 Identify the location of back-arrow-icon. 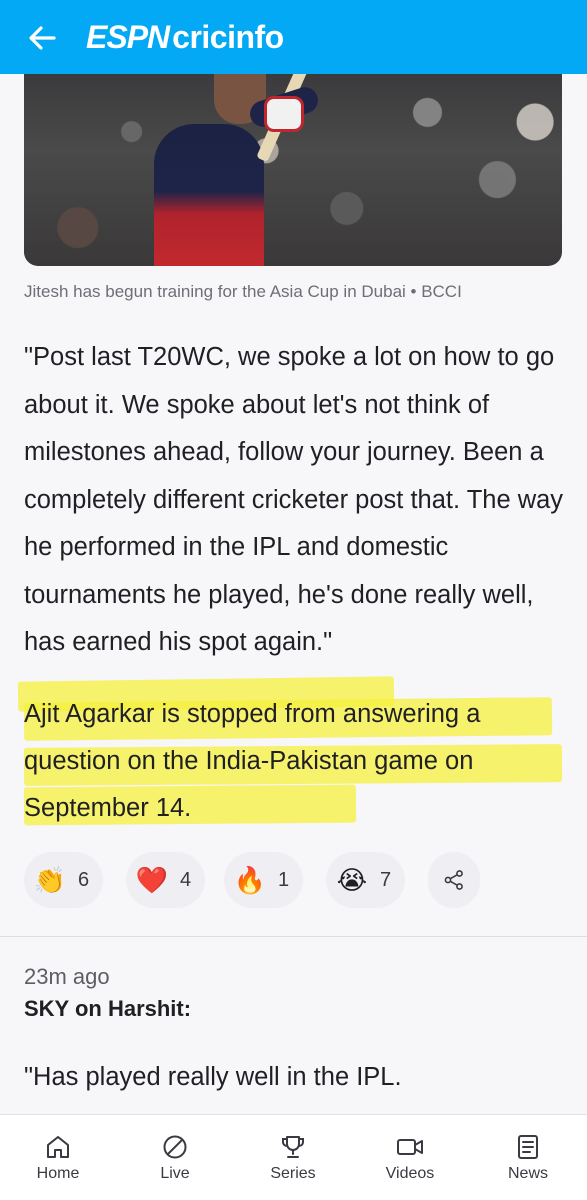
(42, 38).